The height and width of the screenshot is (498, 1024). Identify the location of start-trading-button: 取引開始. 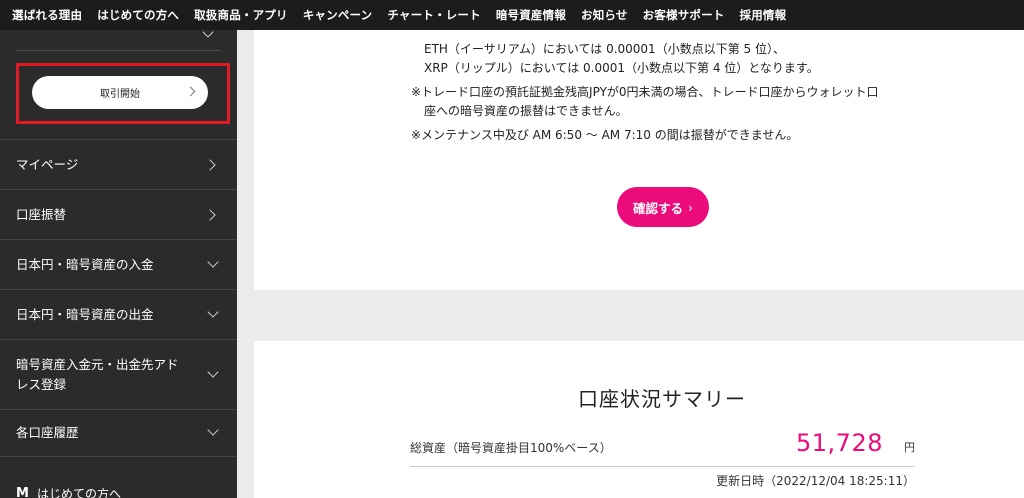
(120, 92).